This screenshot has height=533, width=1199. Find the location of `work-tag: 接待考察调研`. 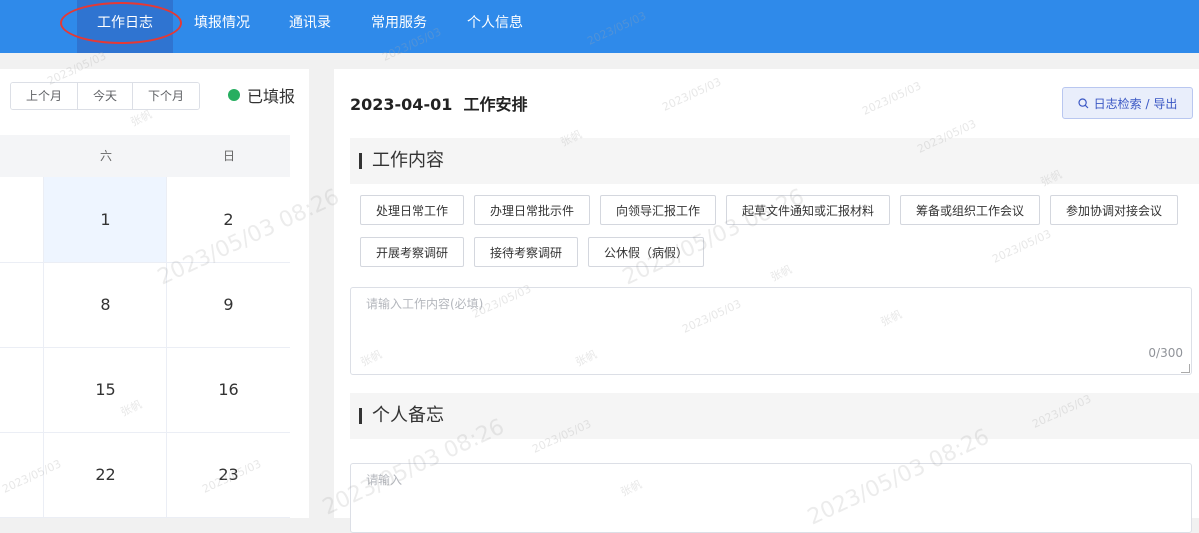

work-tag: 接待考察调研 is located at coordinates (526, 252).